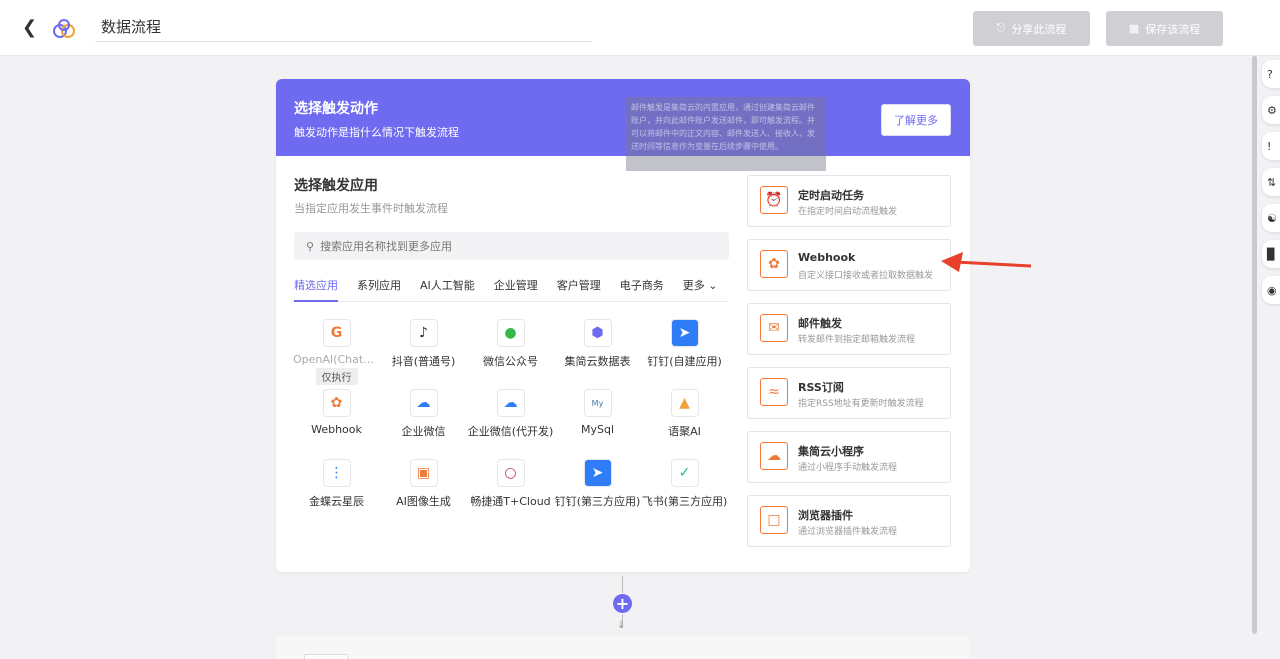  I want to click on trigger-title: 浏览器插件, so click(825, 515).